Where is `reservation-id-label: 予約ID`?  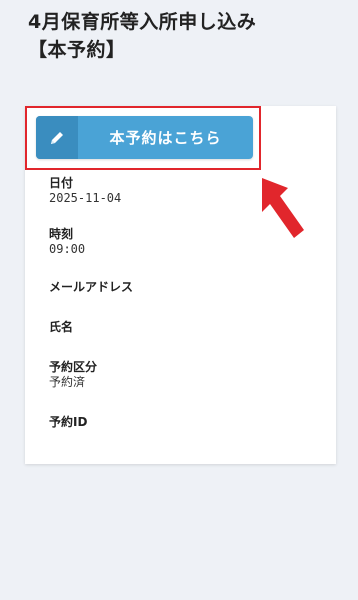 reservation-id-label: 予約ID is located at coordinates (68, 422).